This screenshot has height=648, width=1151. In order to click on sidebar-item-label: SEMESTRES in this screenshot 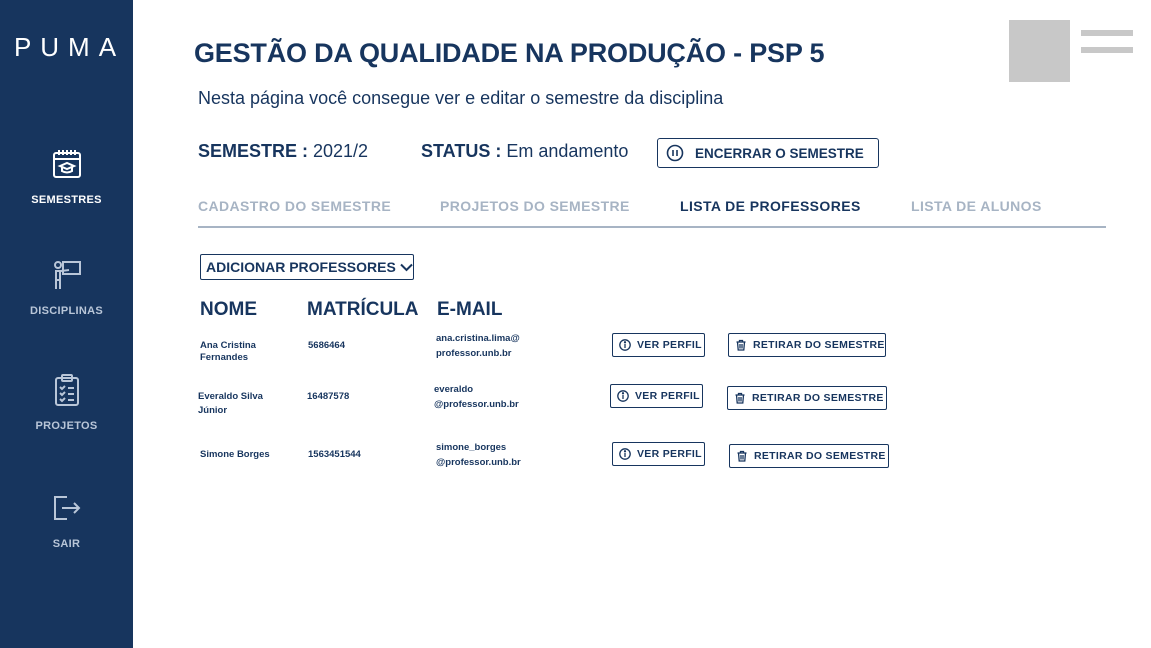, I will do `click(66, 200)`.